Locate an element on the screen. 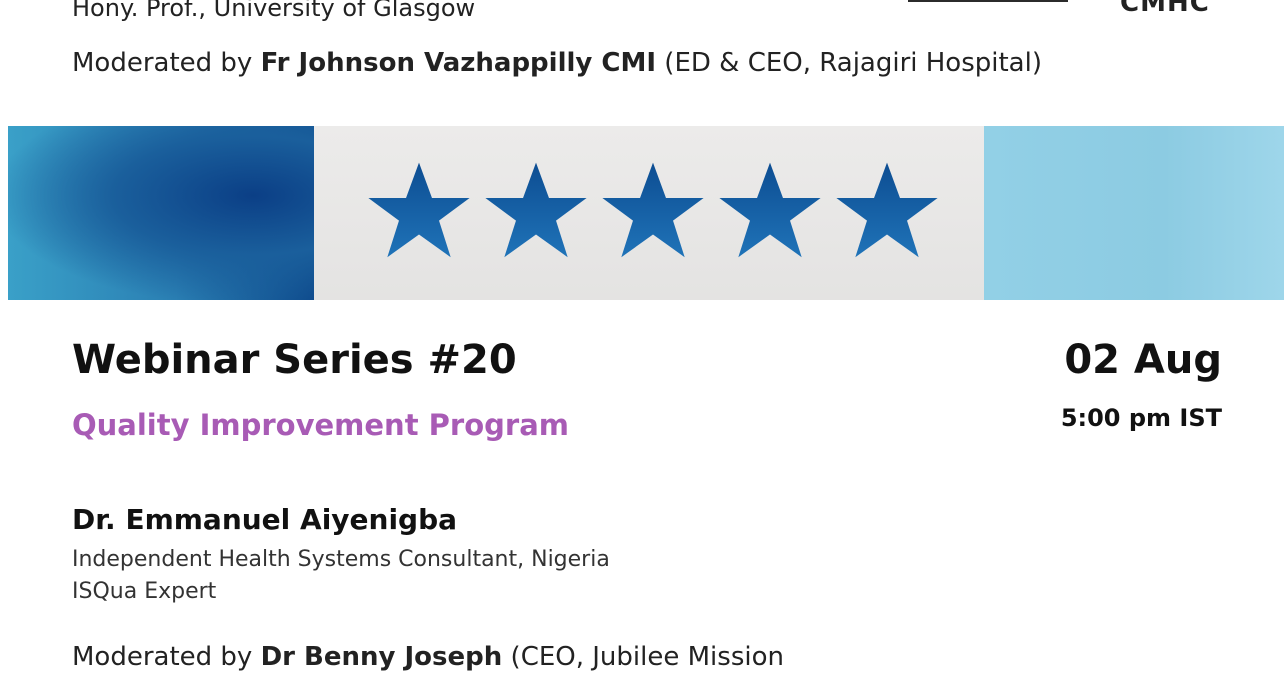  previous-logo-text: CMHC is located at coordinates (1165, 9).